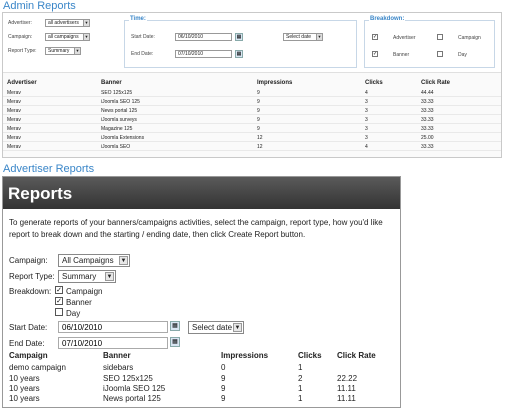 This screenshot has width=506, height=411. What do you see at coordinates (252, 93) in the screenshot?
I see `table-row: Merav SEO 125x125 9 4 44.44` at bounding box center [252, 93].